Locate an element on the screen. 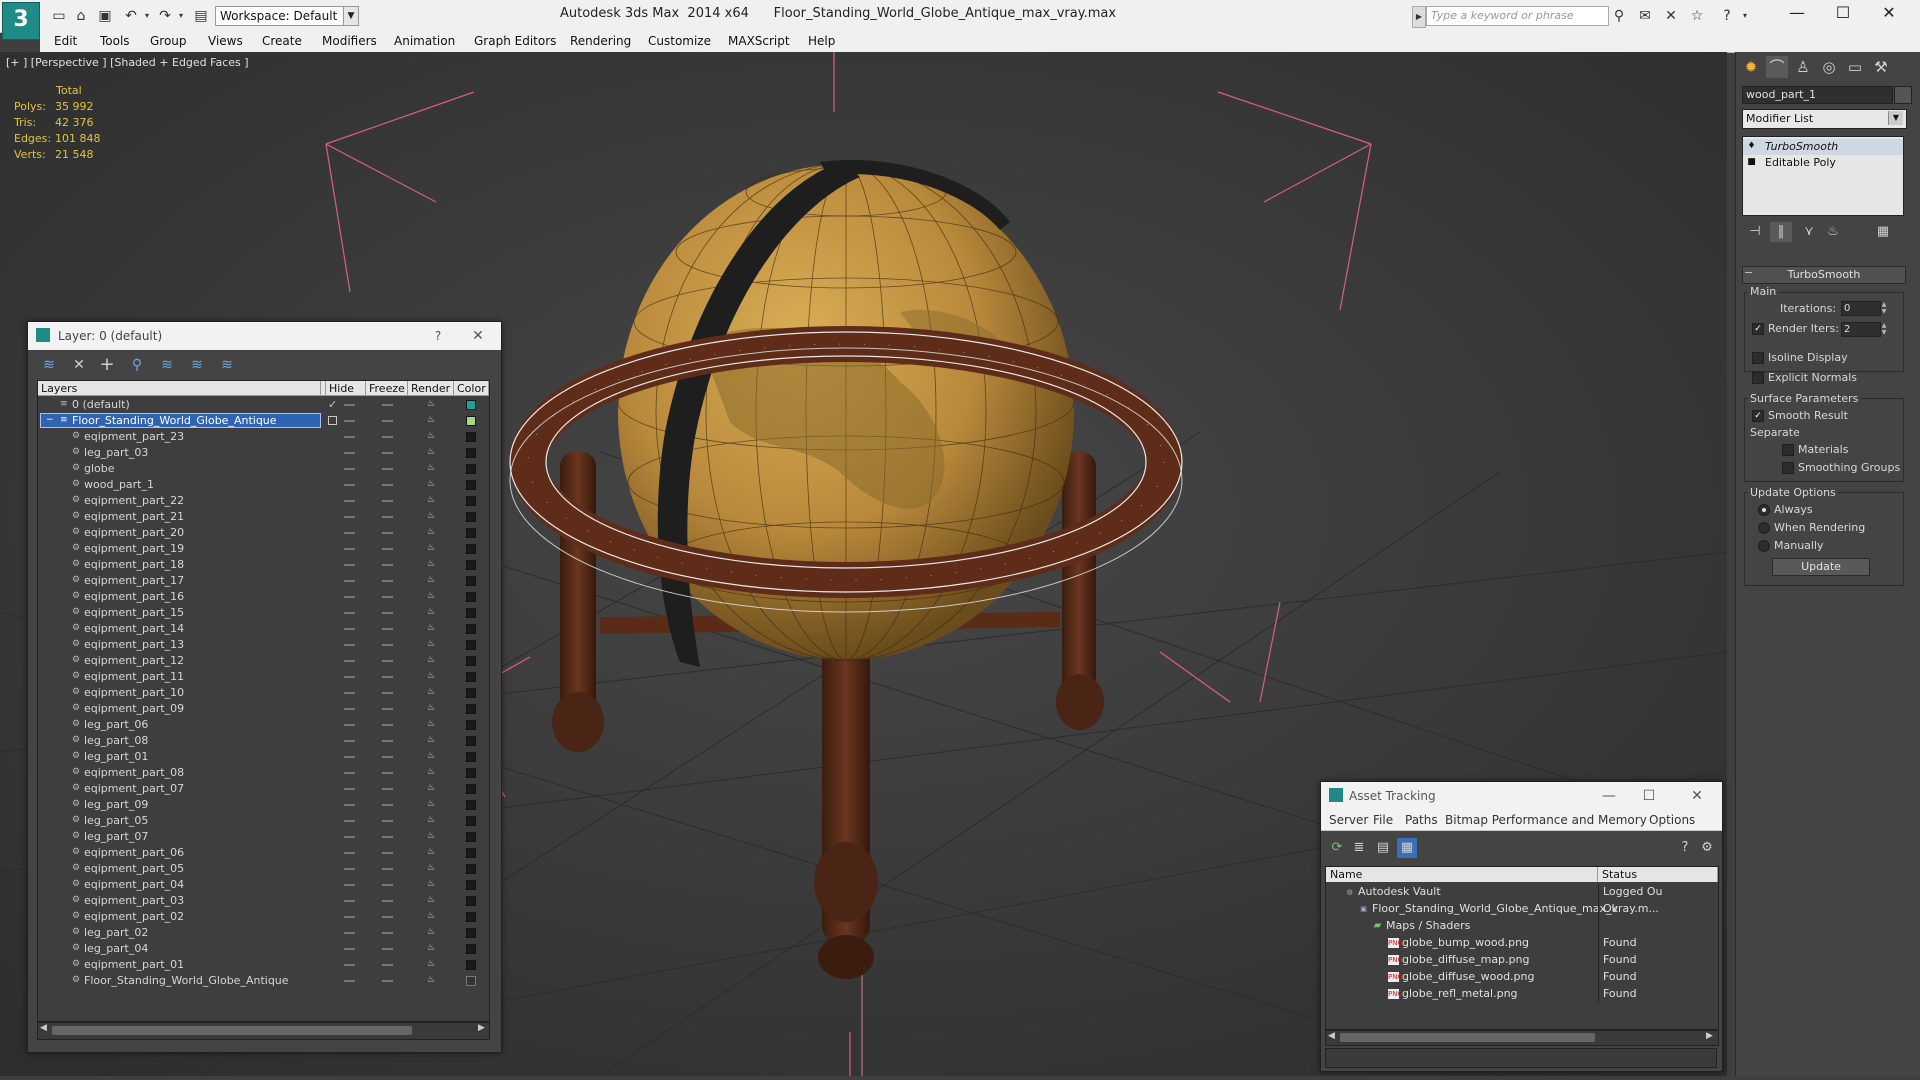 This screenshot has width=1920, height=1080. asset-row-bitmap: PNG globe_diffuse_map.png Found is located at coordinates (1522, 960).